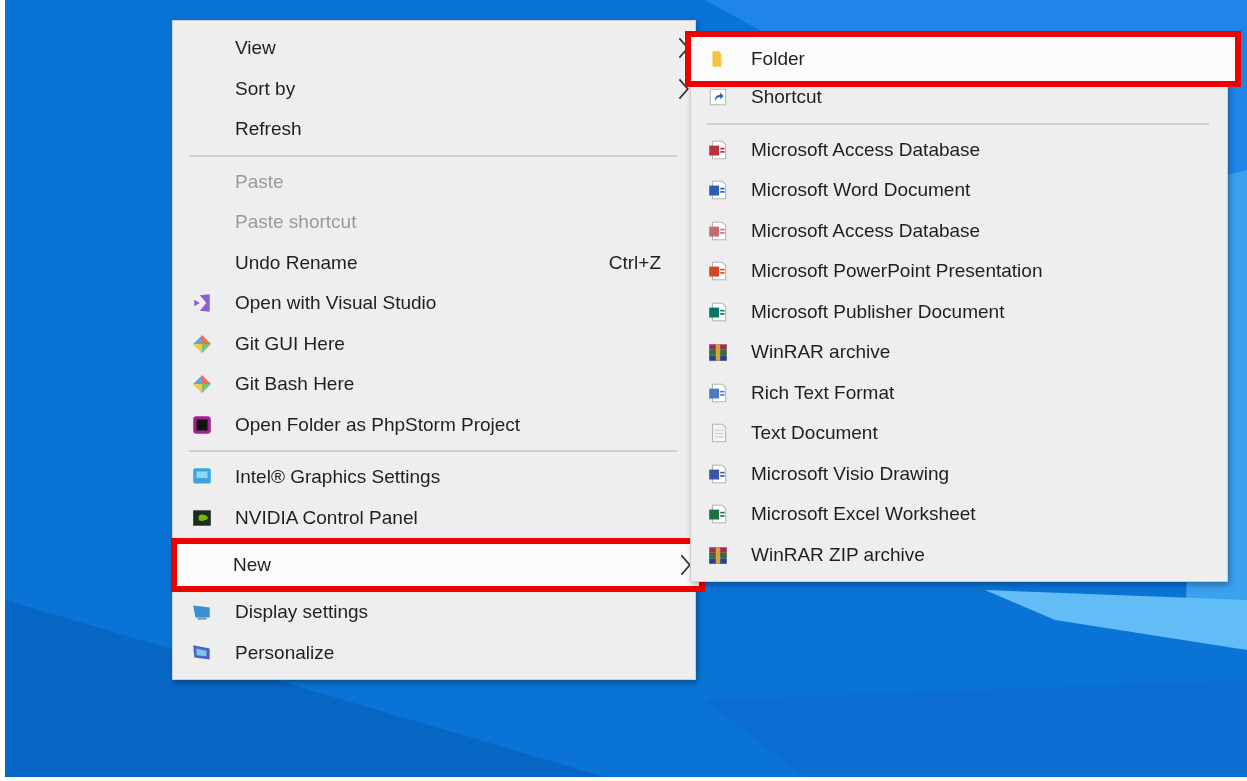 The height and width of the screenshot is (781, 1247). Describe the element at coordinates (959, 352) in the screenshot. I see `menu-item: WinRAR archive` at that location.